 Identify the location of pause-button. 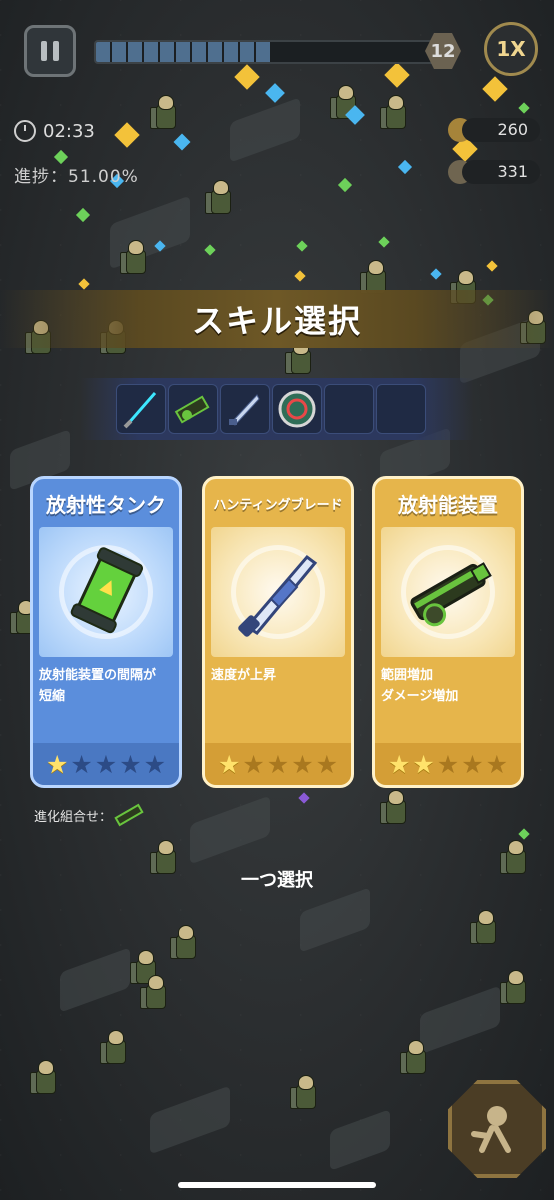
(50, 51).